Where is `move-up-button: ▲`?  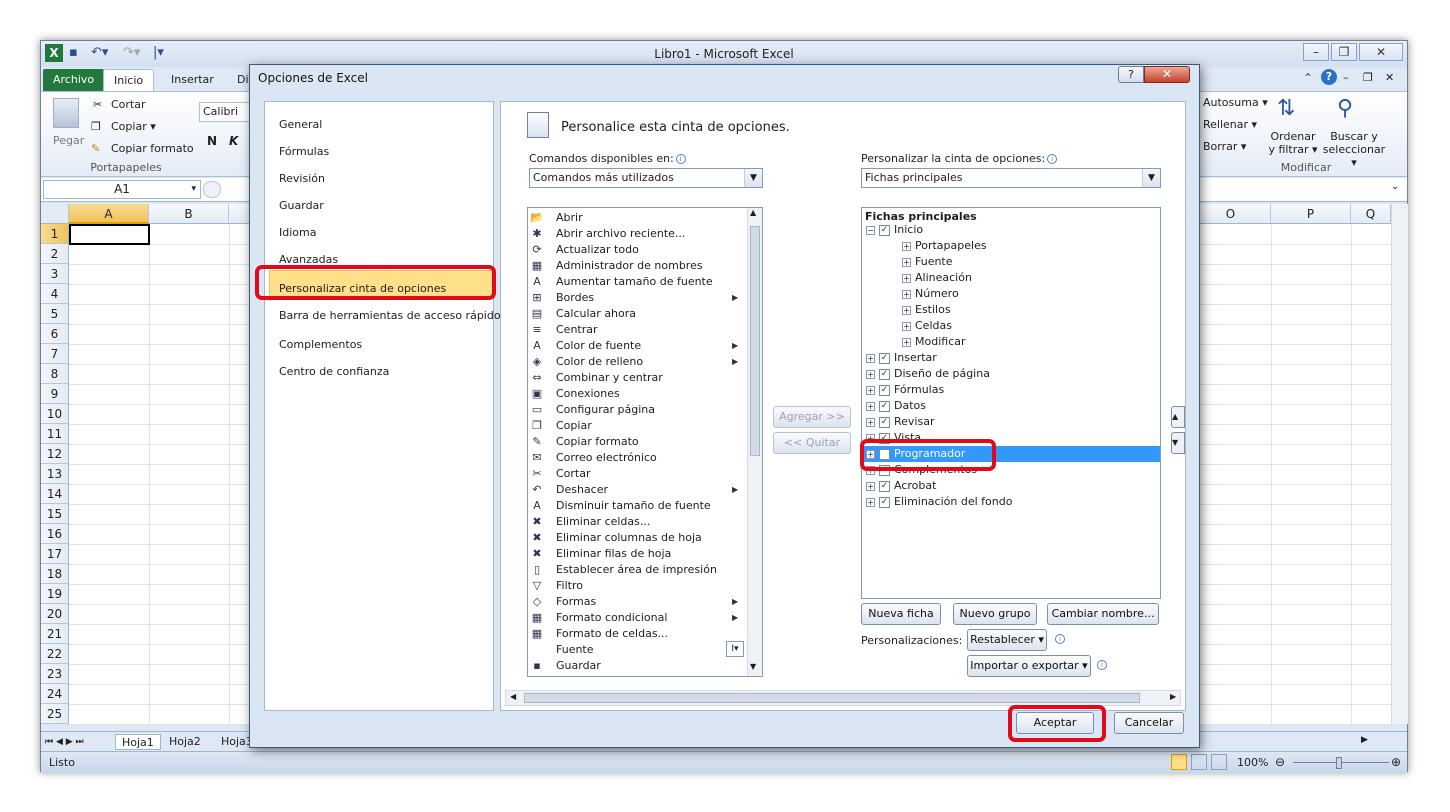 move-up-button: ▲ is located at coordinates (1178, 417).